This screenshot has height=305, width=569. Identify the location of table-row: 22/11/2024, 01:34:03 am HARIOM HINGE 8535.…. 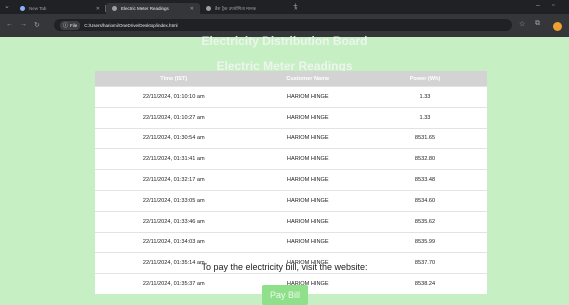
(291, 242).